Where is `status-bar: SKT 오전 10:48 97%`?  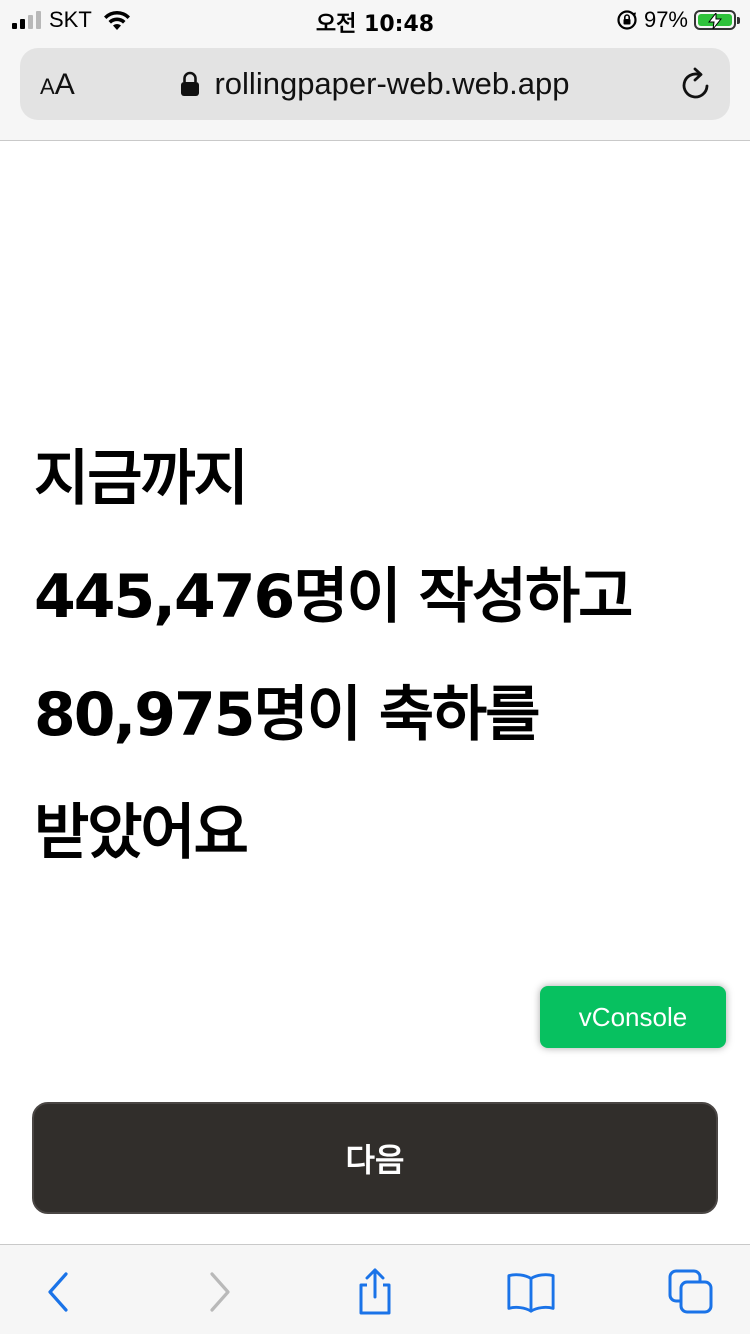
status-bar: SKT 오전 10:48 97% is located at coordinates (375, 20).